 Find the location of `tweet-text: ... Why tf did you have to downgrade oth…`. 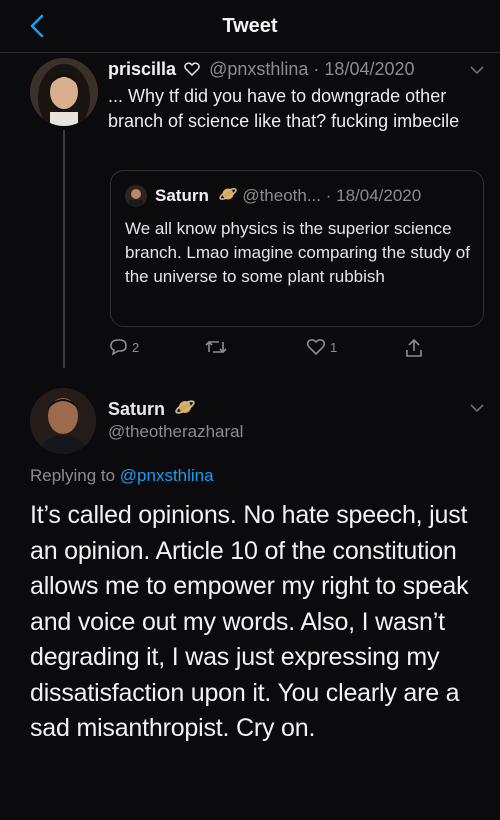

tweet-text: ... Why tf did you have to downgrade oth… is located at coordinates (284, 108).